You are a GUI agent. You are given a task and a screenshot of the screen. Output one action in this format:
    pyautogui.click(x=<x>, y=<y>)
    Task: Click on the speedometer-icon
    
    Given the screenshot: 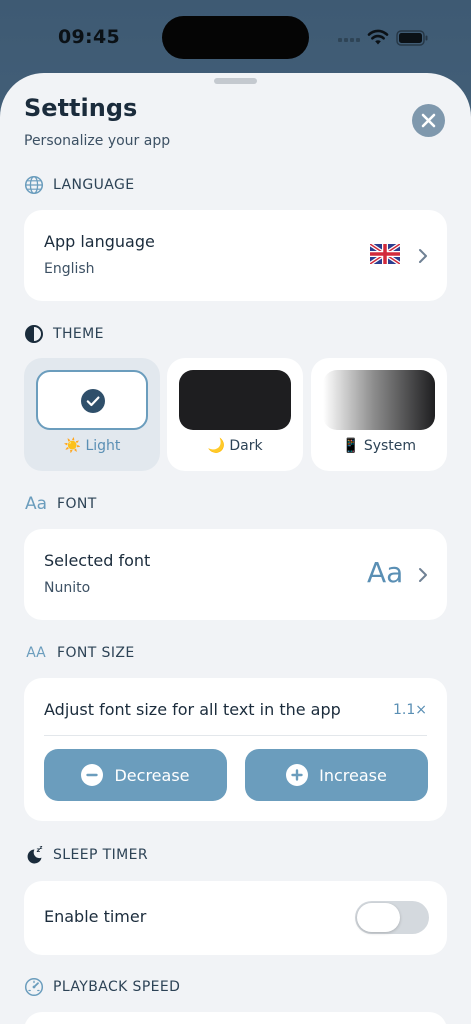 What is the action you would take?
    pyautogui.click(x=34, y=987)
    